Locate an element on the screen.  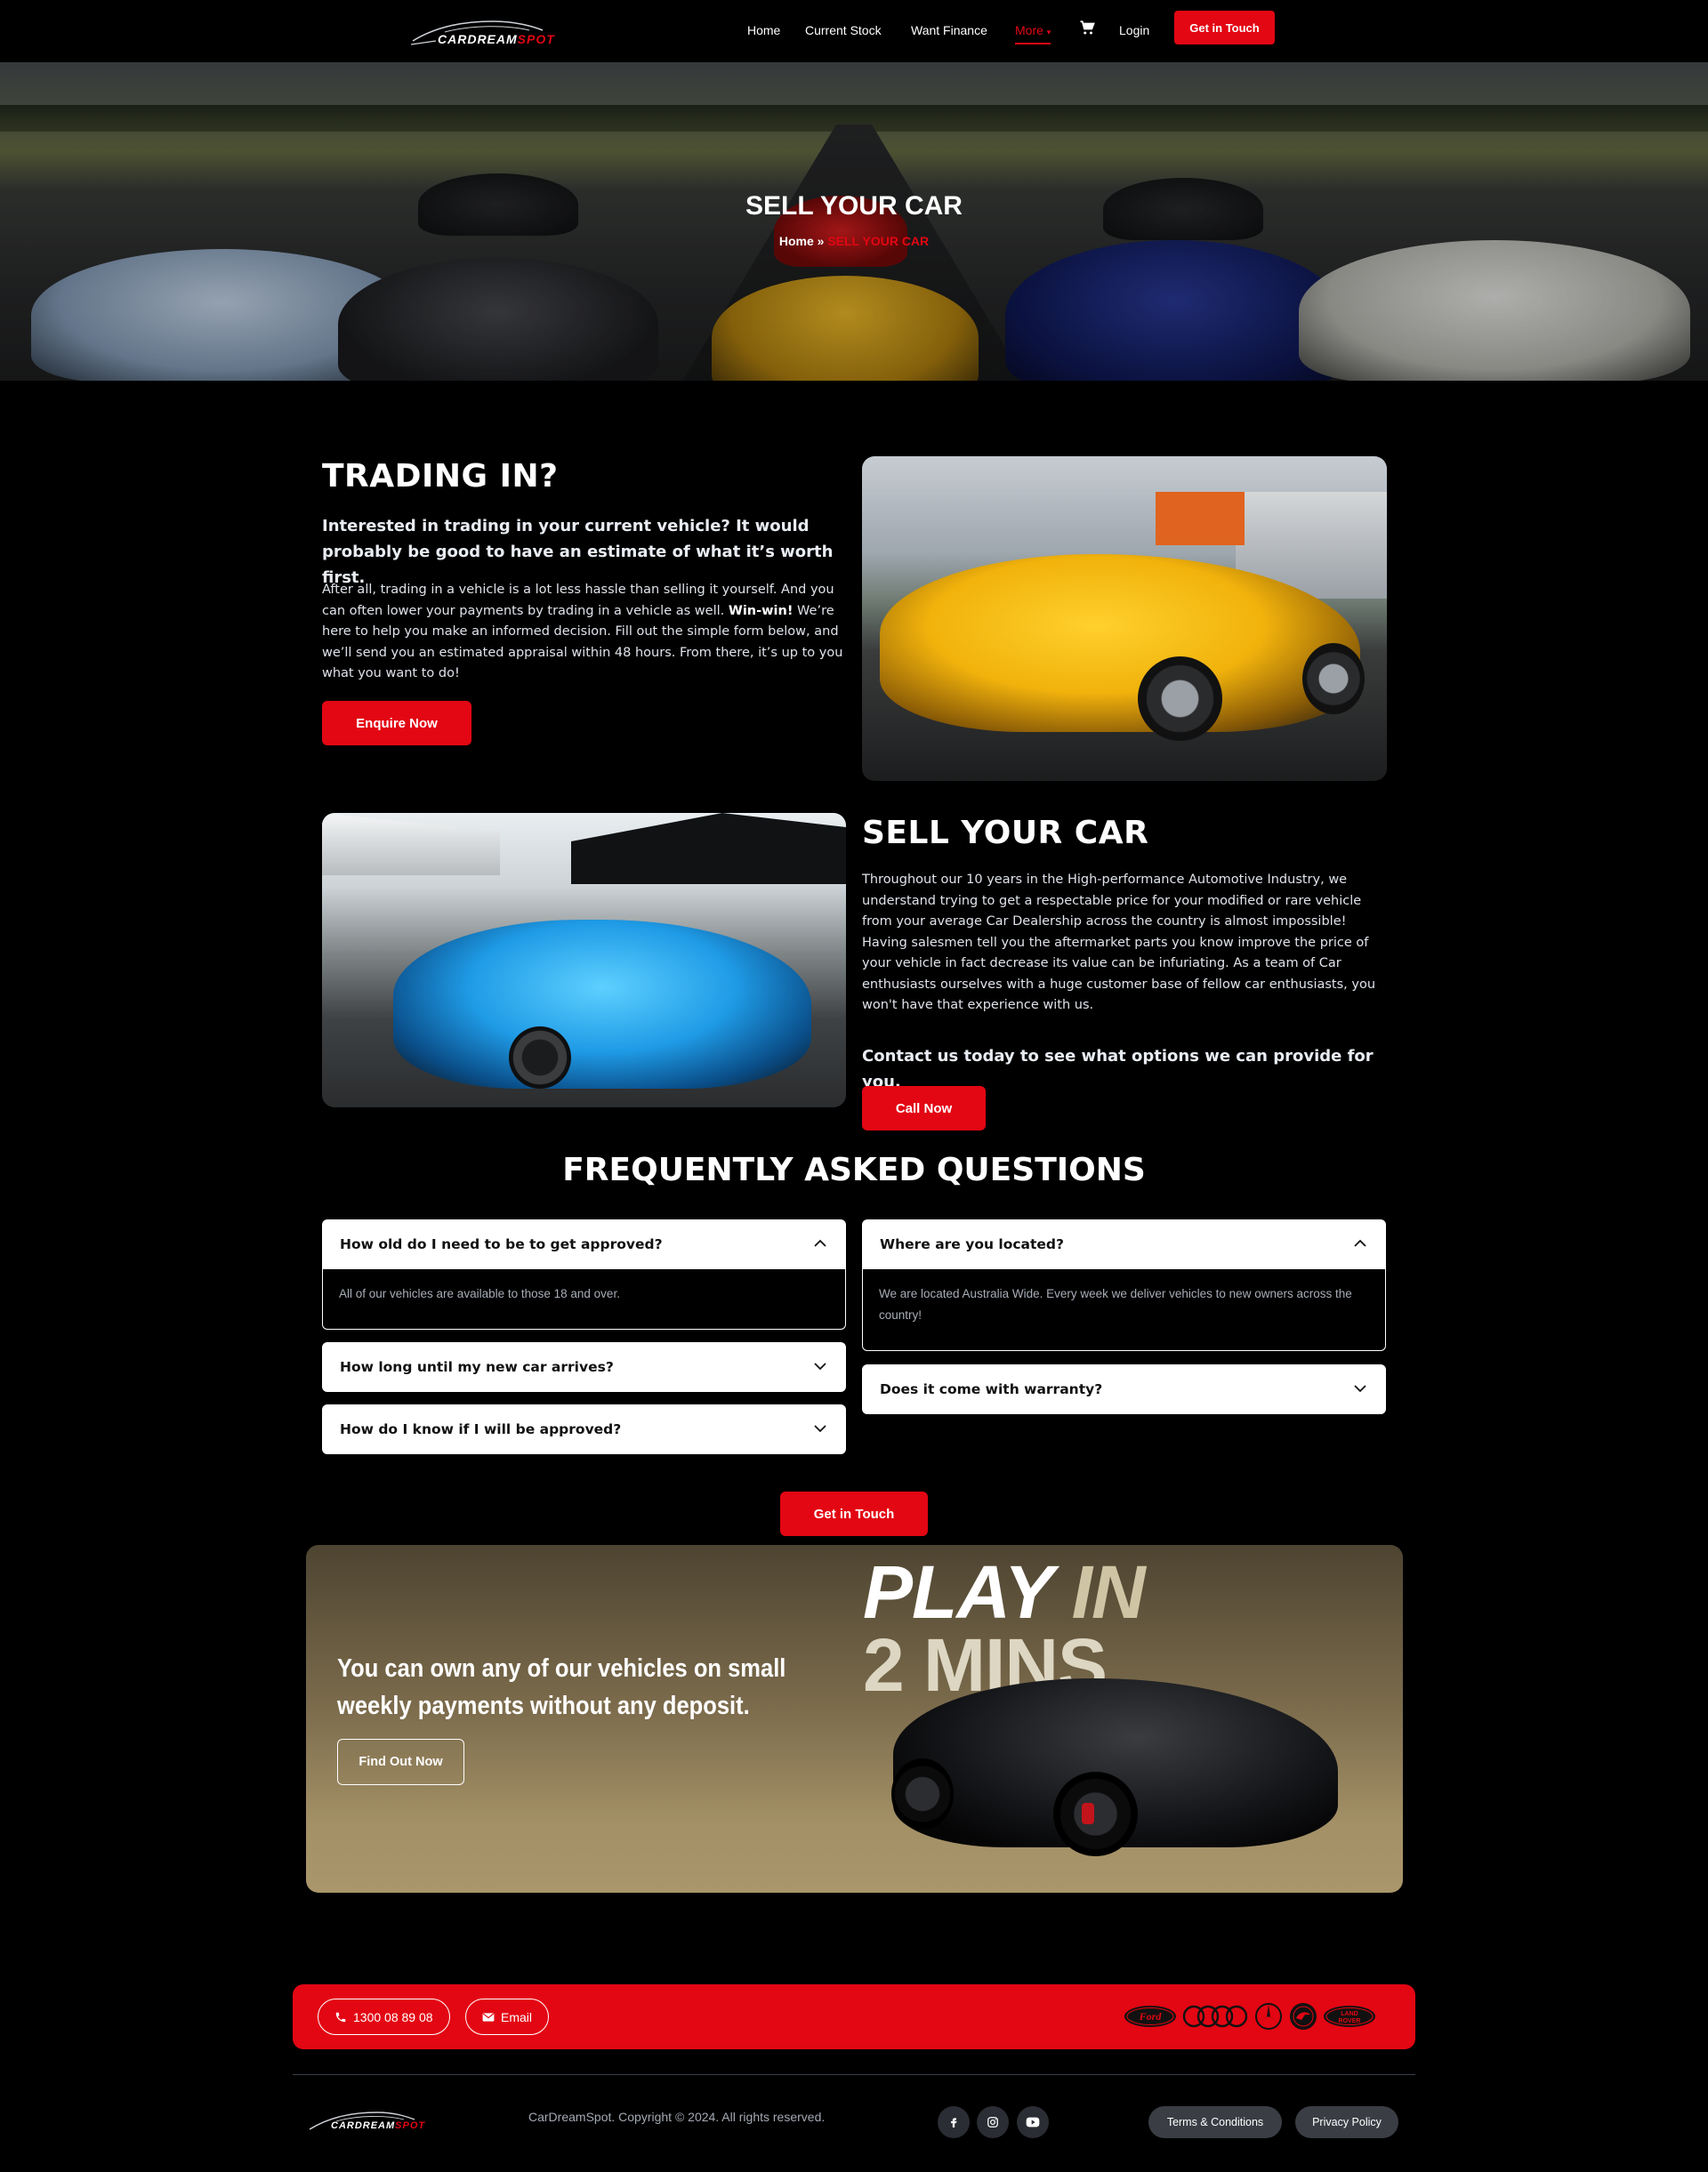
cart-icon is located at coordinates (1087, 28).